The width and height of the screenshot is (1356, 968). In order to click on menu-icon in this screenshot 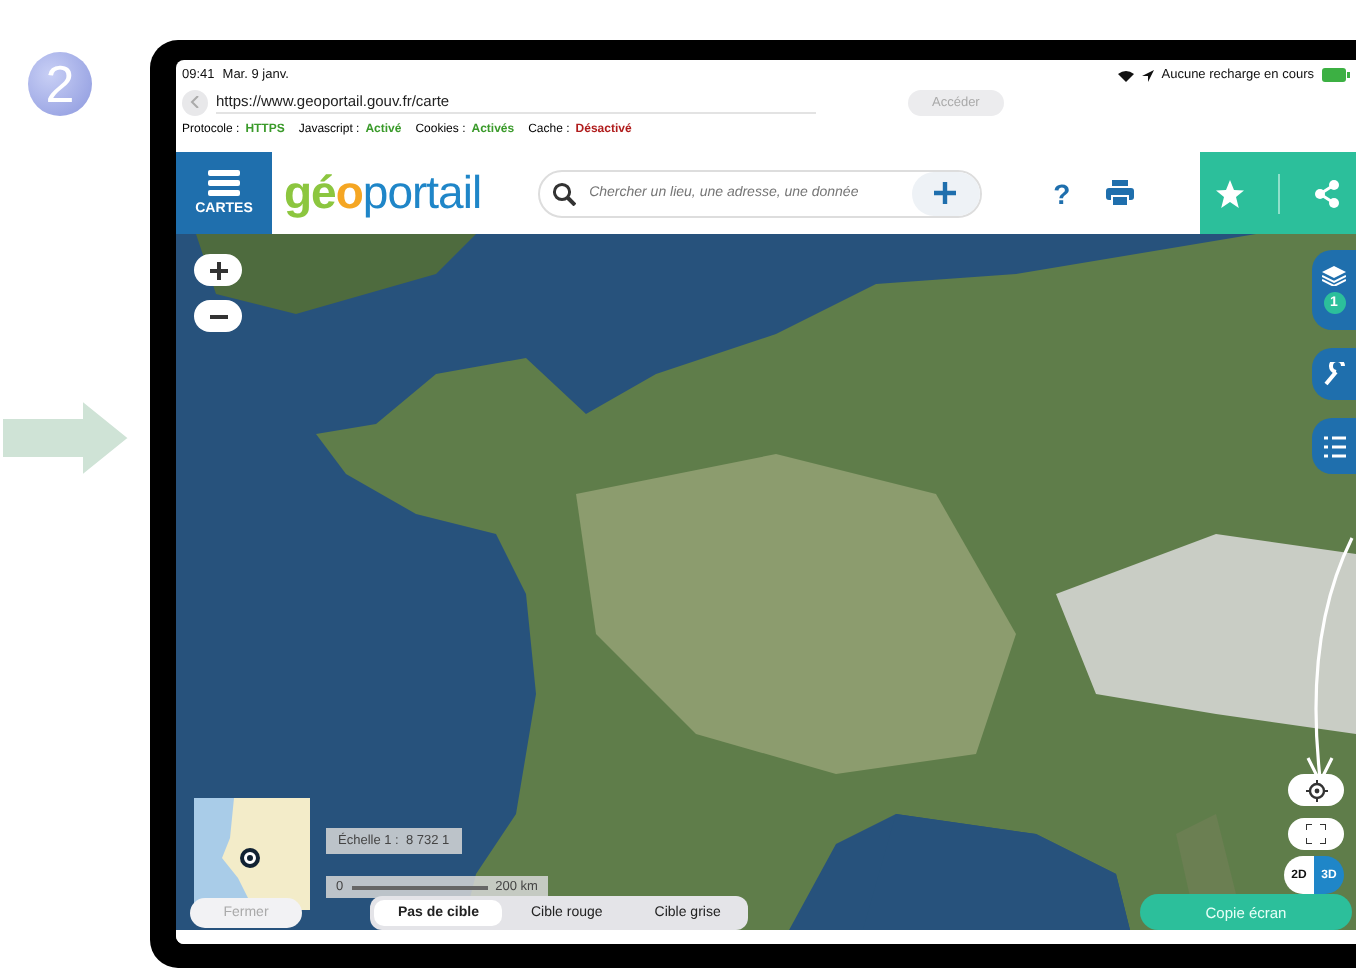, I will do `click(224, 183)`.